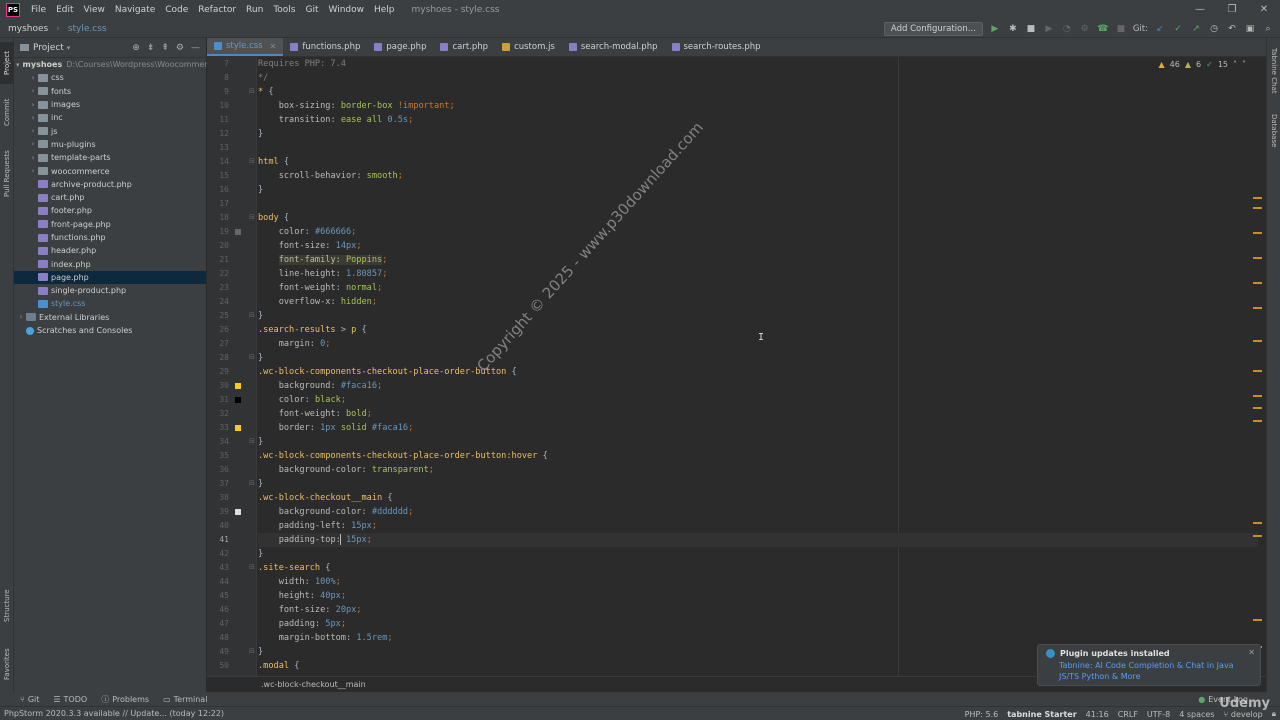 This screenshot has width=1280, height=720. I want to click on close-tab-icon: ✕, so click(273, 46).